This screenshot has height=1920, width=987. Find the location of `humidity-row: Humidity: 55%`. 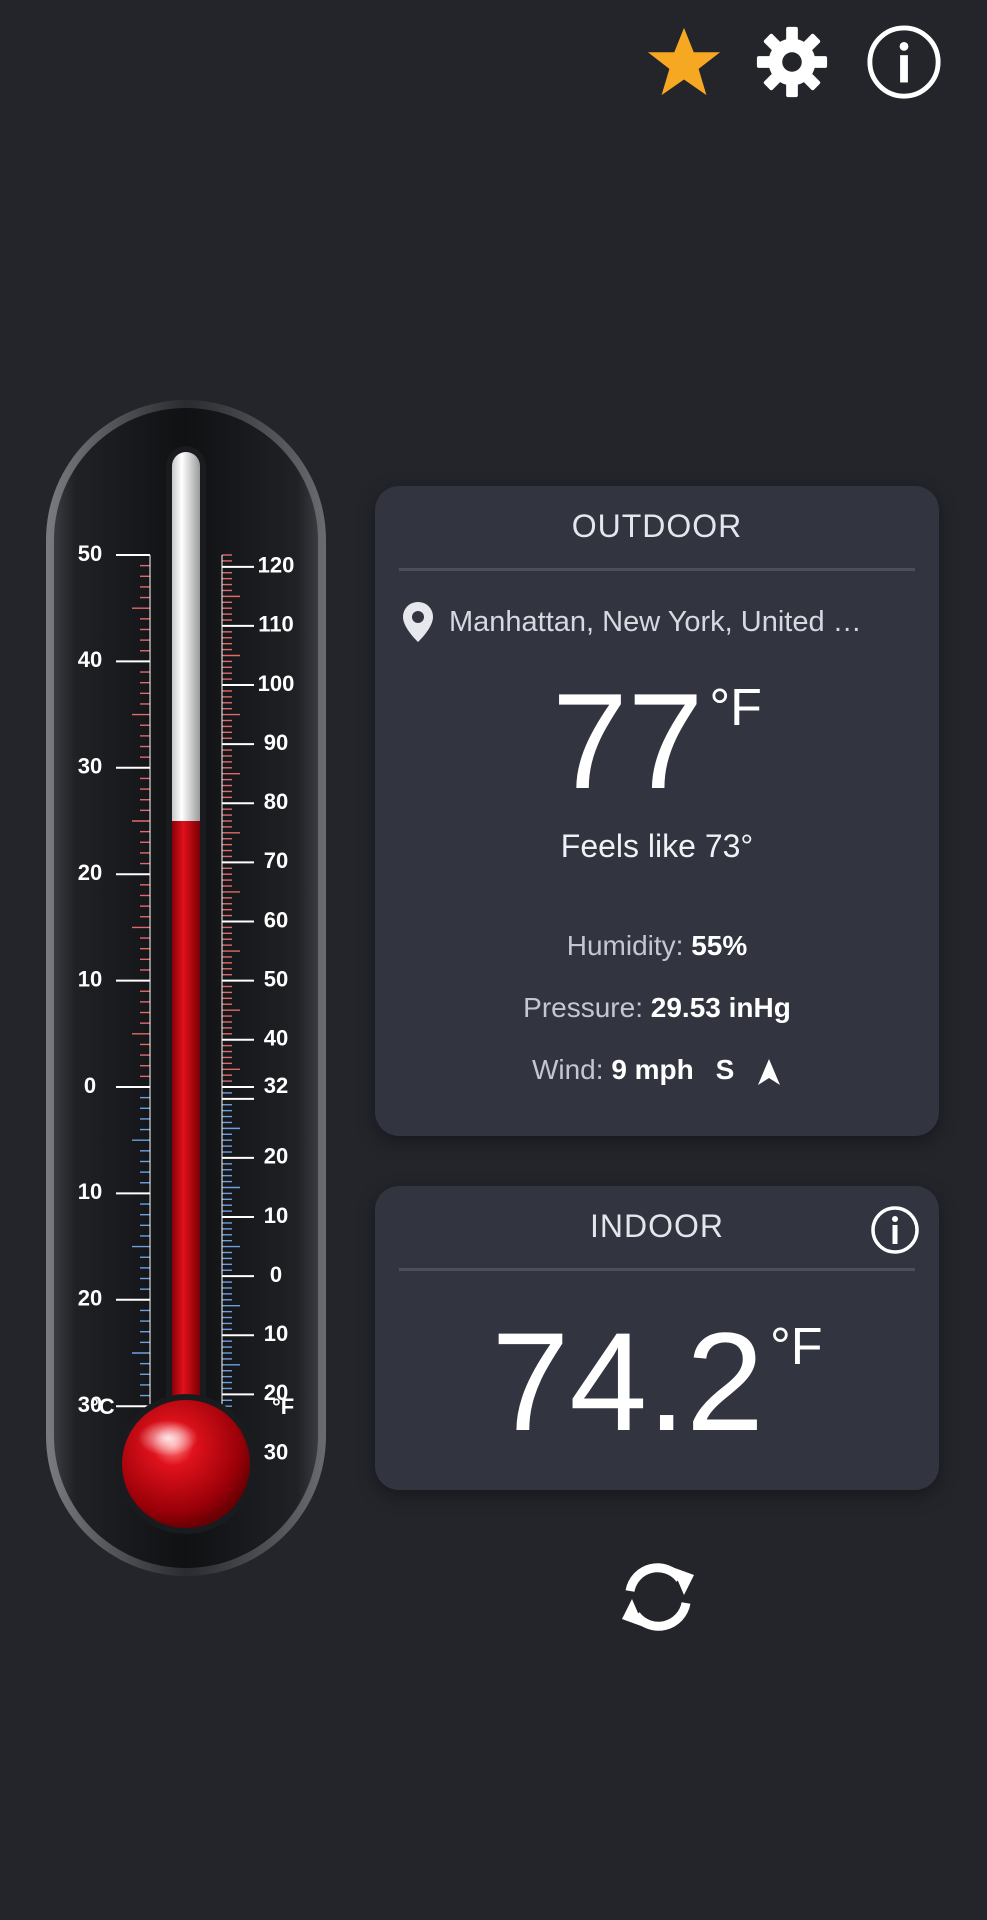

humidity-row: Humidity: 55% is located at coordinates (657, 946).